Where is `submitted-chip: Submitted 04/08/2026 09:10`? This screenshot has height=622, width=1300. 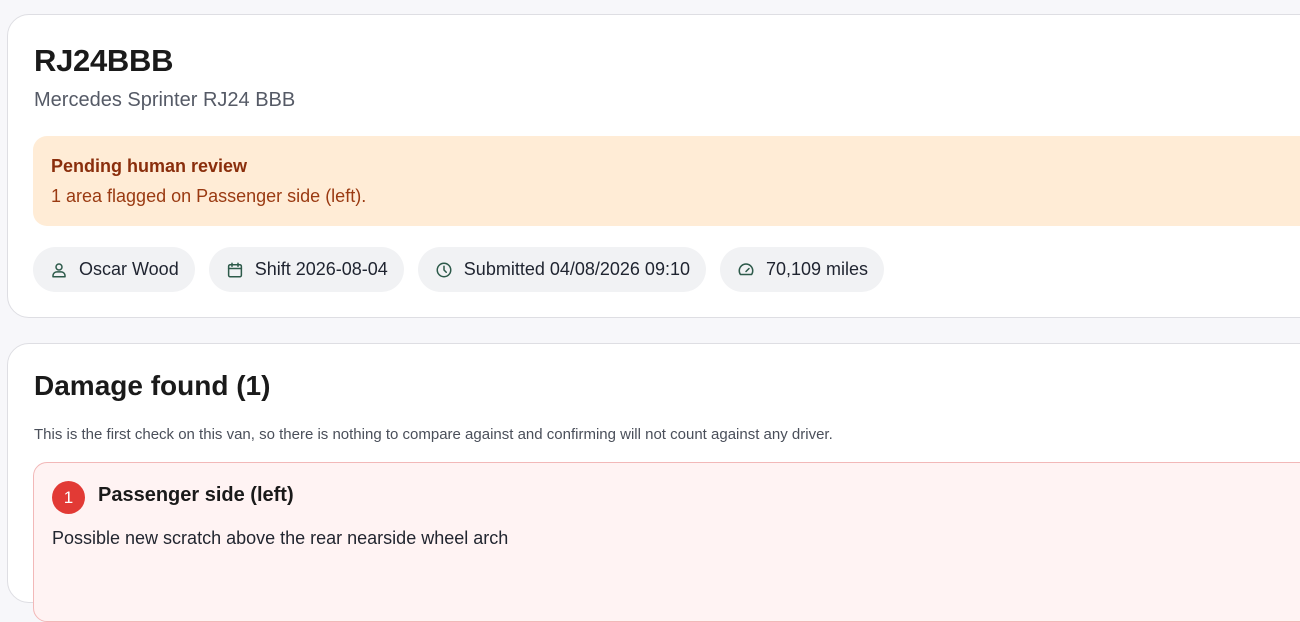
submitted-chip: Submitted 04/08/2026 09:10 is located at coordinates (561, 269).